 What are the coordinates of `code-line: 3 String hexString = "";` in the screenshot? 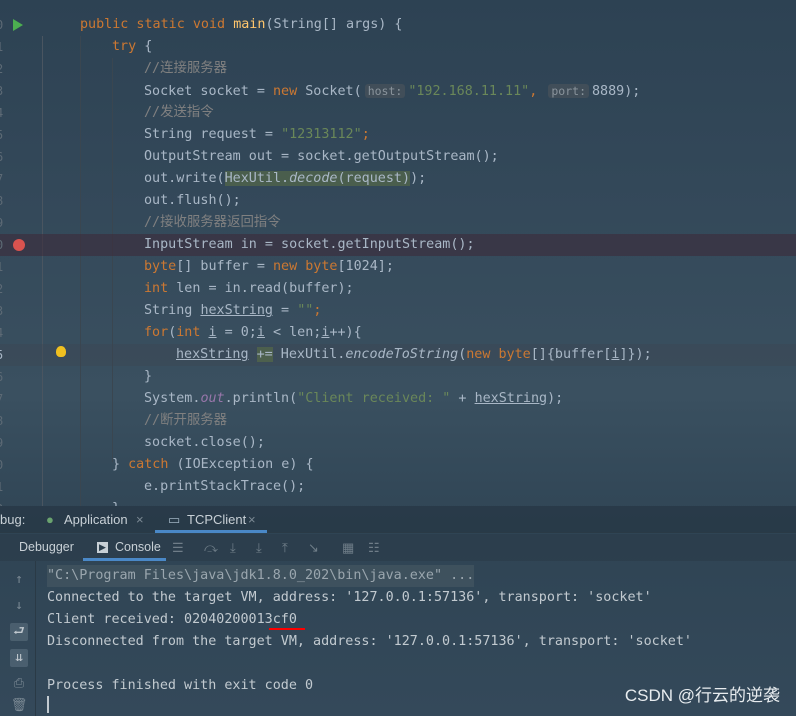 It's located at (398, 311).